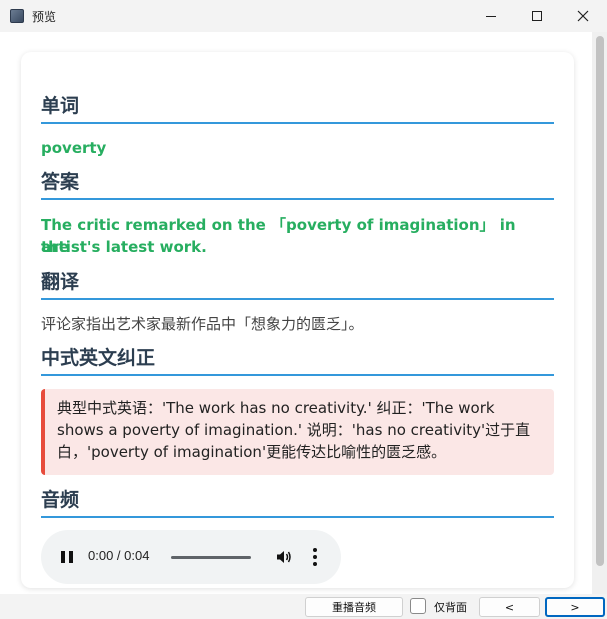 Image resolution: width=607 pixels, height=619 pixels. What do you see at coordinates (211, 557) in the screenshot?
I see `audio-progress-slider` at bounding box center [211, 557].